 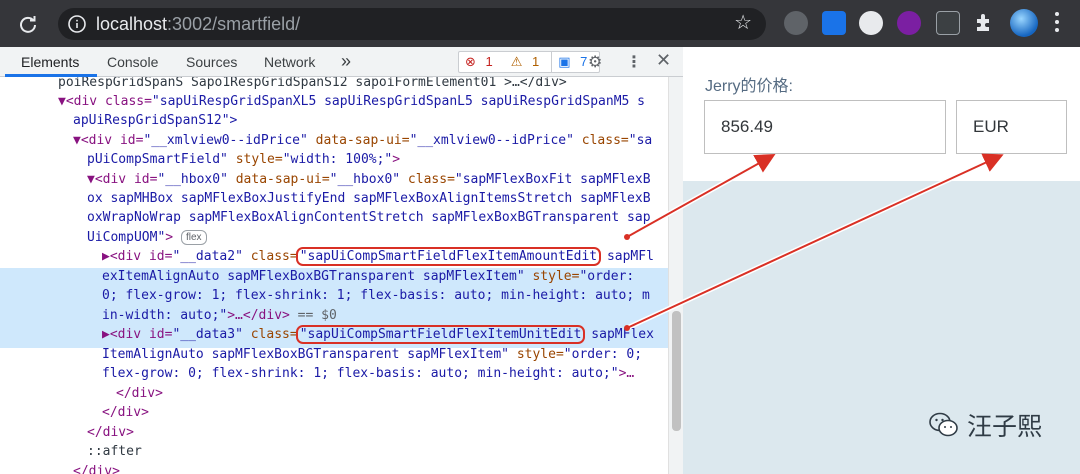 I want to click on error-count-value: 1, so click(x=489, y=61).